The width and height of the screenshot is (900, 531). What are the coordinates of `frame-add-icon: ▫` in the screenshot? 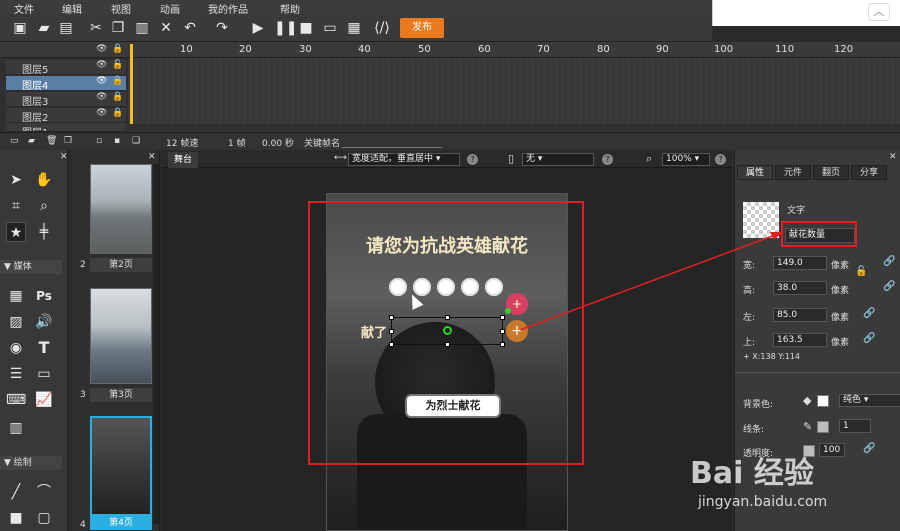 It's located at (99, 141).